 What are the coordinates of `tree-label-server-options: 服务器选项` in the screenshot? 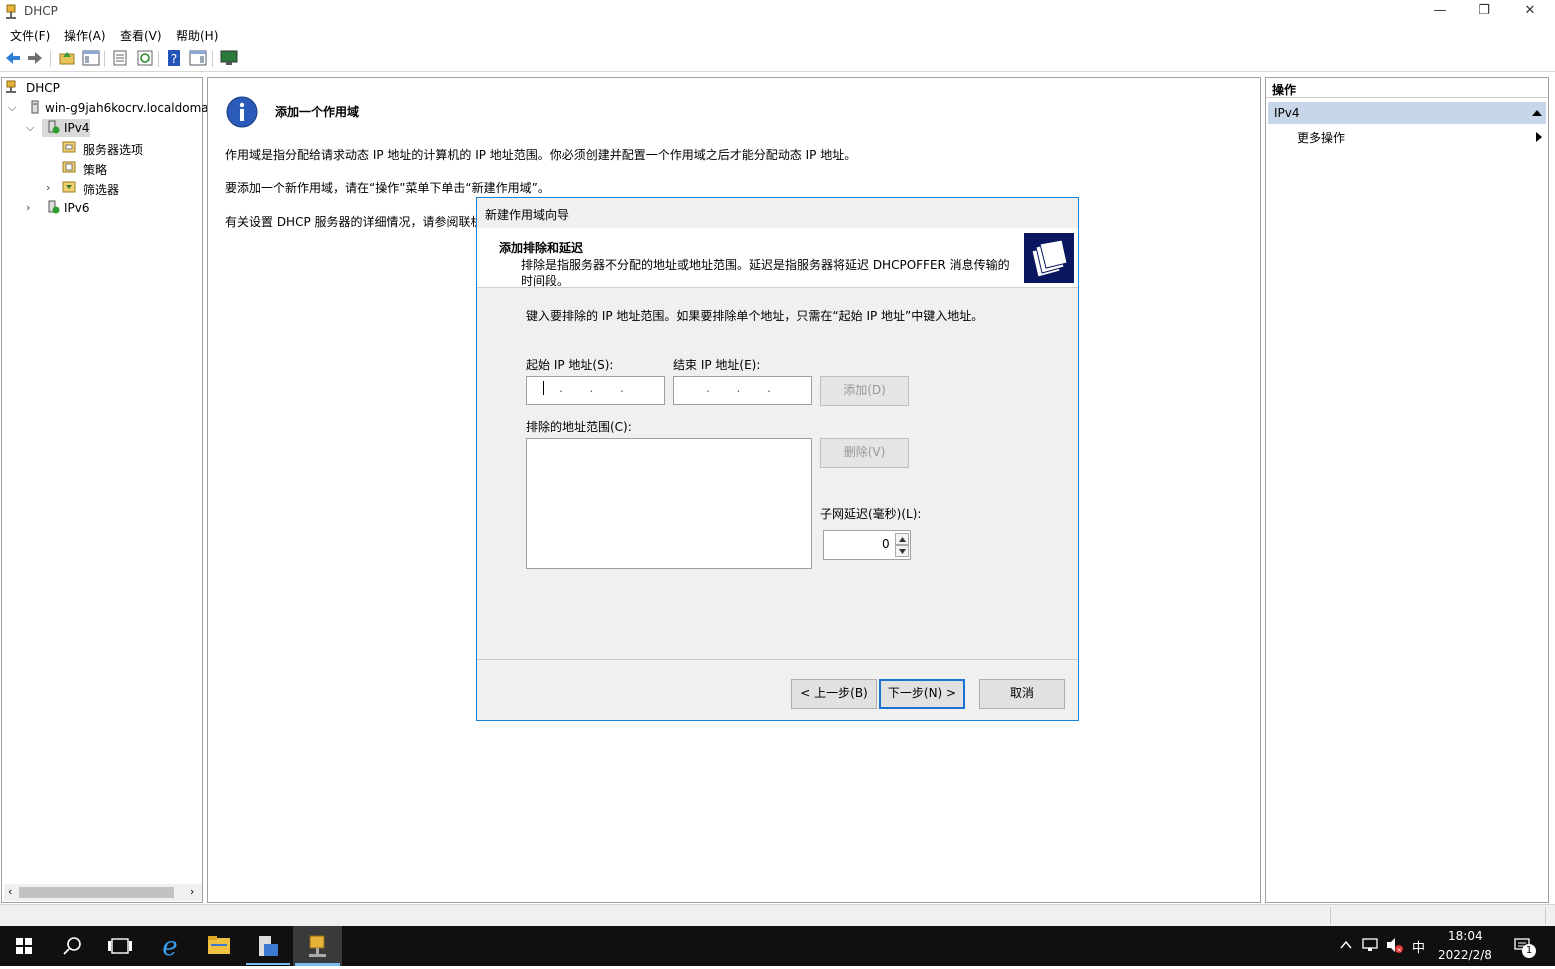 It's located at (113, 150).